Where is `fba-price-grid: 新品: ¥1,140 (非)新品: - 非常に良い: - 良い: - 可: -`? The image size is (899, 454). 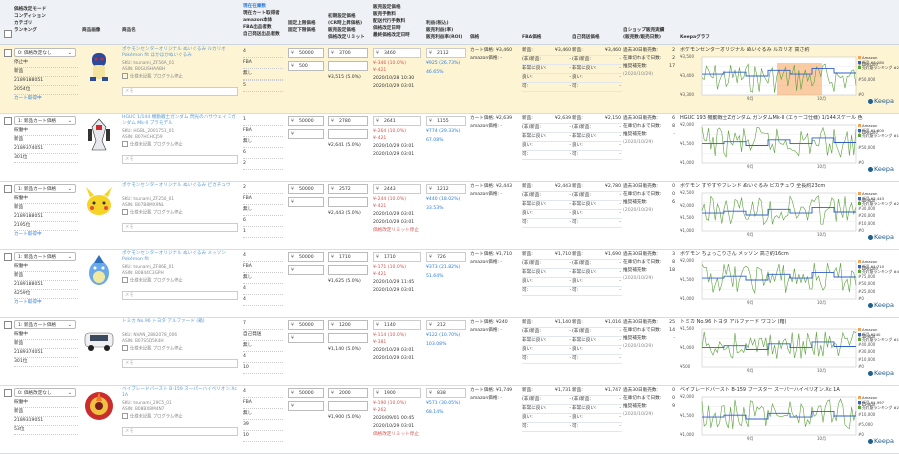
fba-price-grid: 新品: ¥1,140 (非)新品: - 非常に良い: - 良い: - 可: - is located at coordinates (547, 341).